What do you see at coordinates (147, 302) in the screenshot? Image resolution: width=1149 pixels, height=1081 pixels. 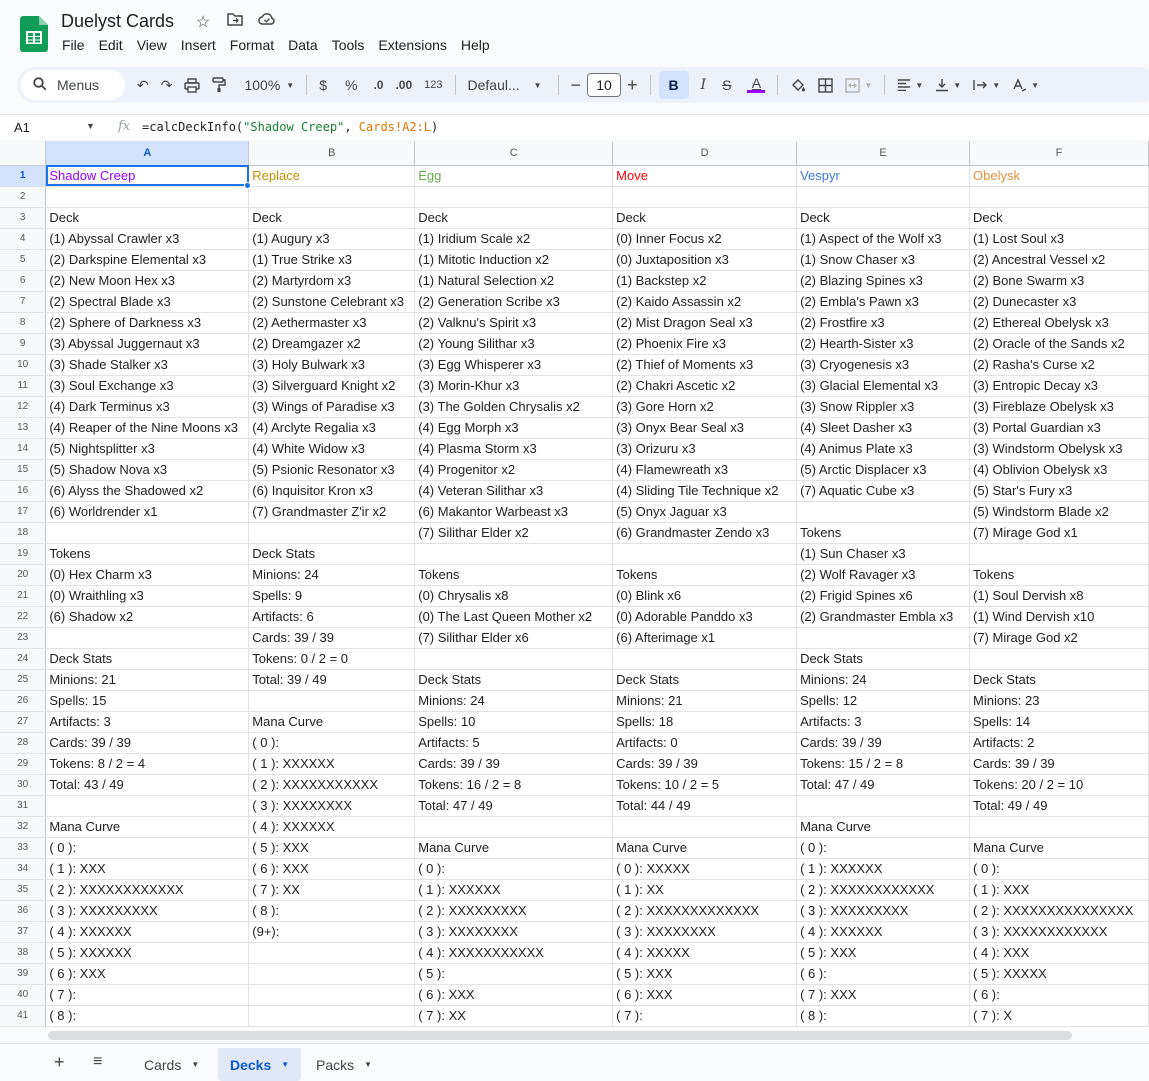 I see `cell-a7: (2) Spectral Blade x3` at bounding box center [147, 302].